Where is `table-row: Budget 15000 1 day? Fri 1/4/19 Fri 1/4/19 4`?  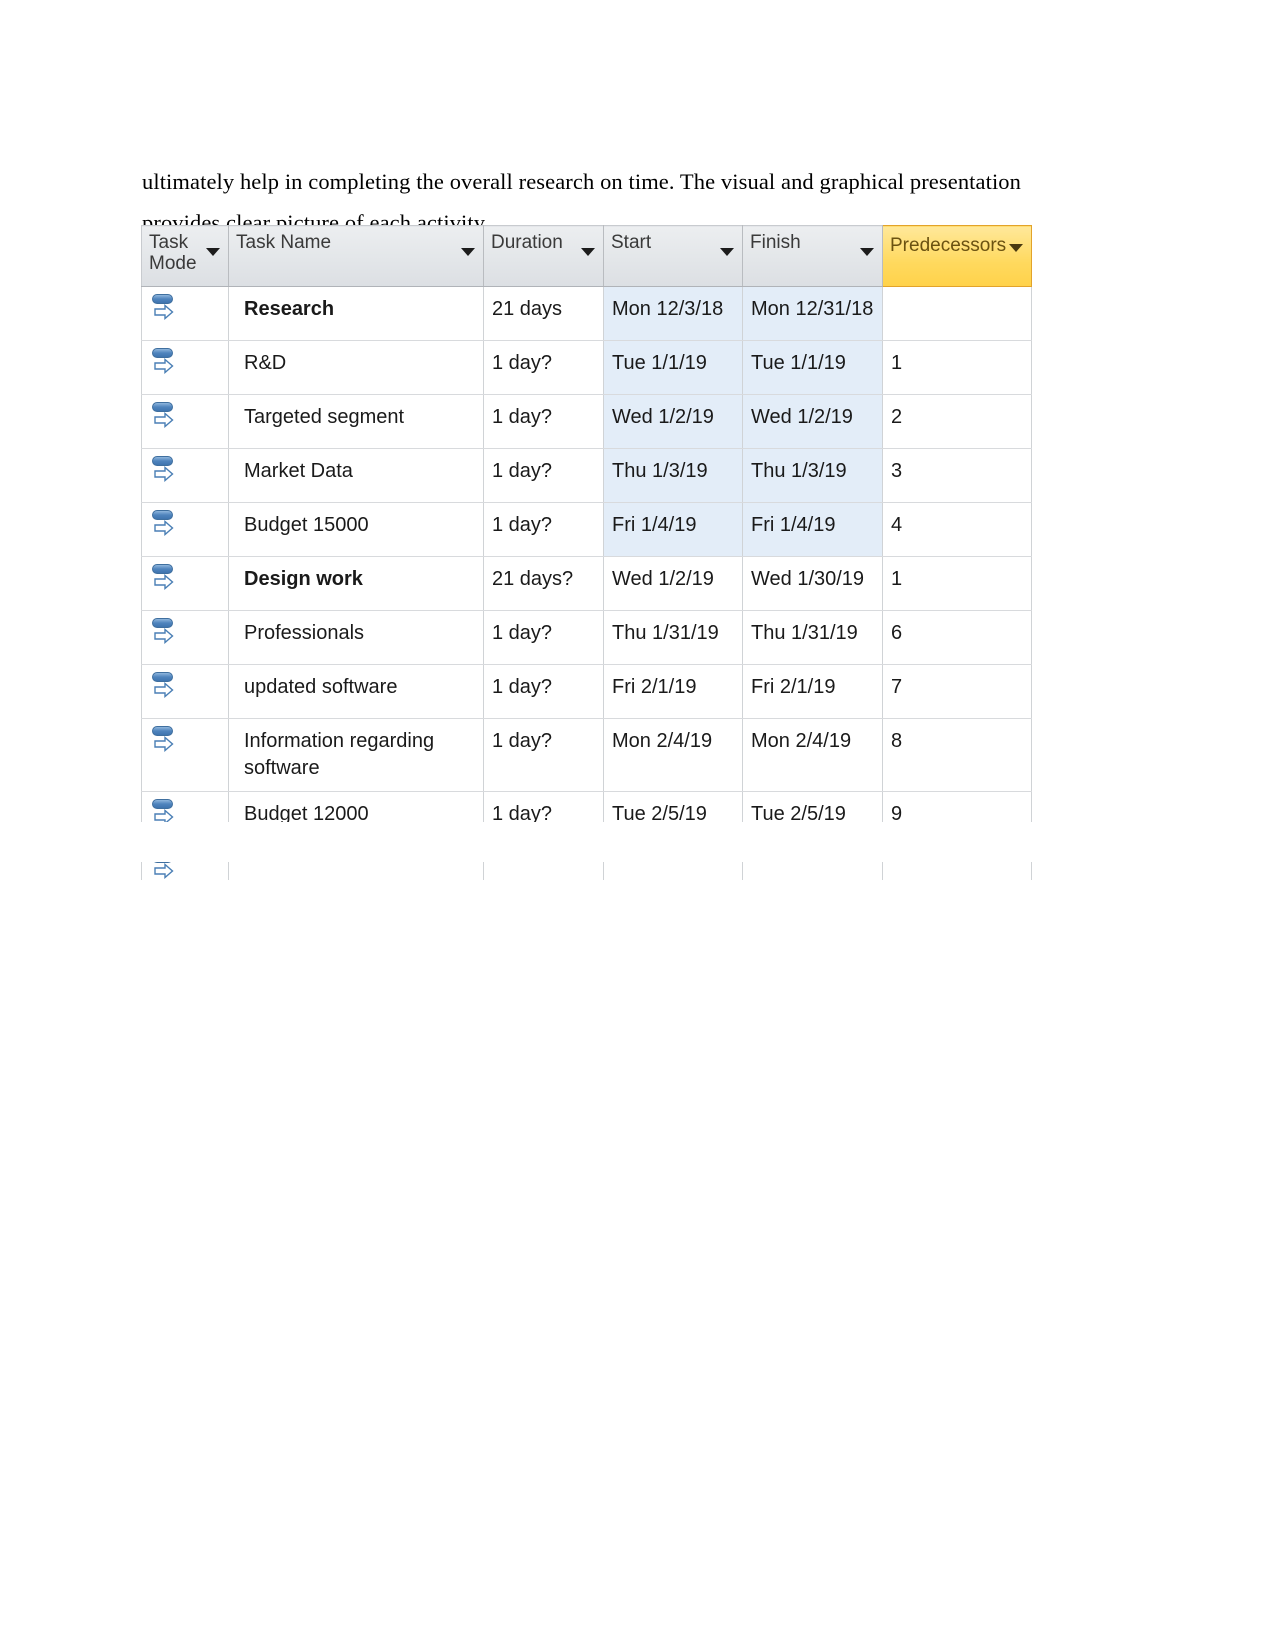 table-row: Budget 15000 1 day? Fri 1/4/19 Fri 1/4/19 4 is located at coordinates (586, 529).